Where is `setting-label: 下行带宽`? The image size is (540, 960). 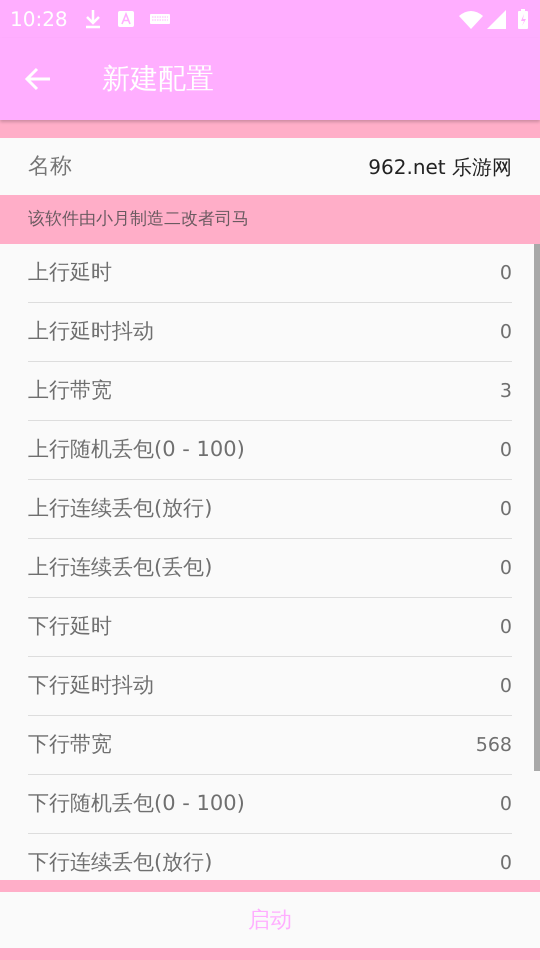 setting-label: 下行带宽 is located at coordinates (70, 745).